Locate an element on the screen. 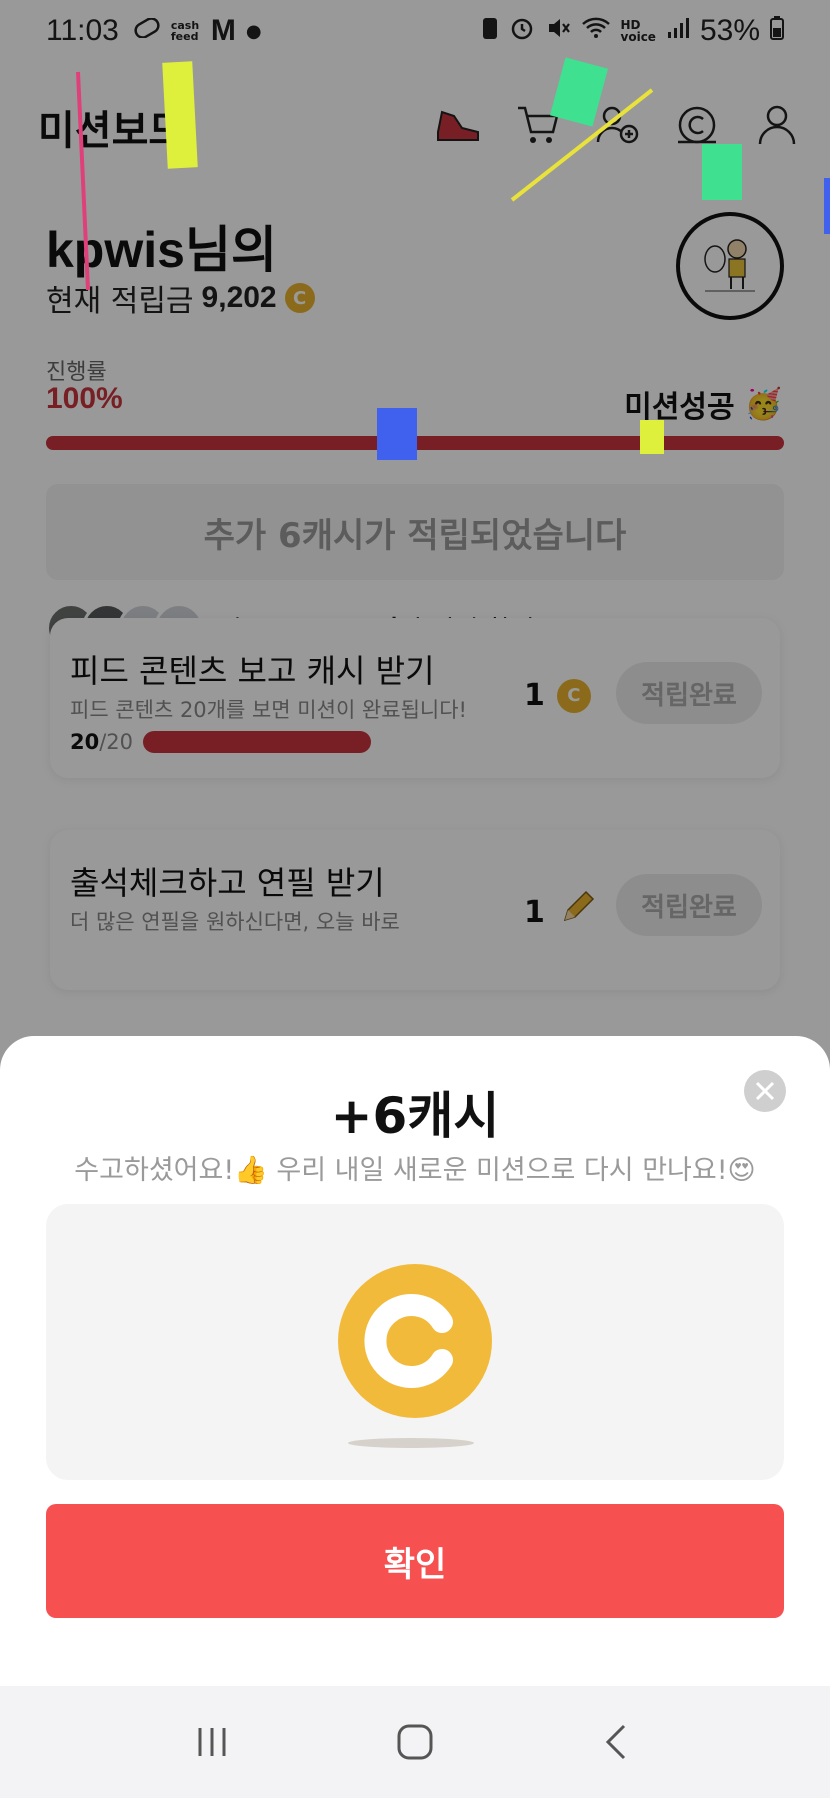  back-button is located at coordinates (618, 1742).